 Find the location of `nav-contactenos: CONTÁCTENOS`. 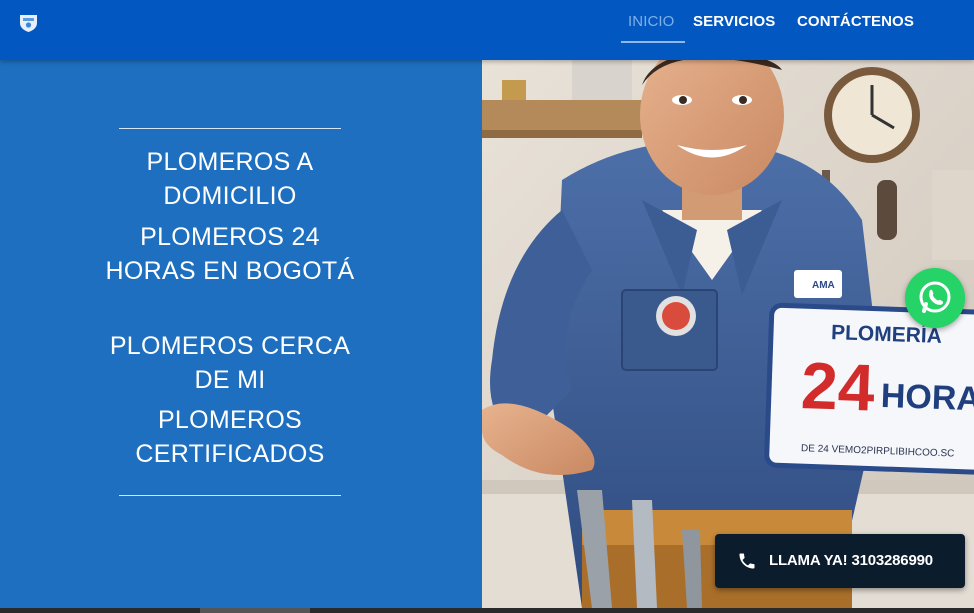

nav-contactenos: CONTÁCTENOS is located at coordinates (855, 28).